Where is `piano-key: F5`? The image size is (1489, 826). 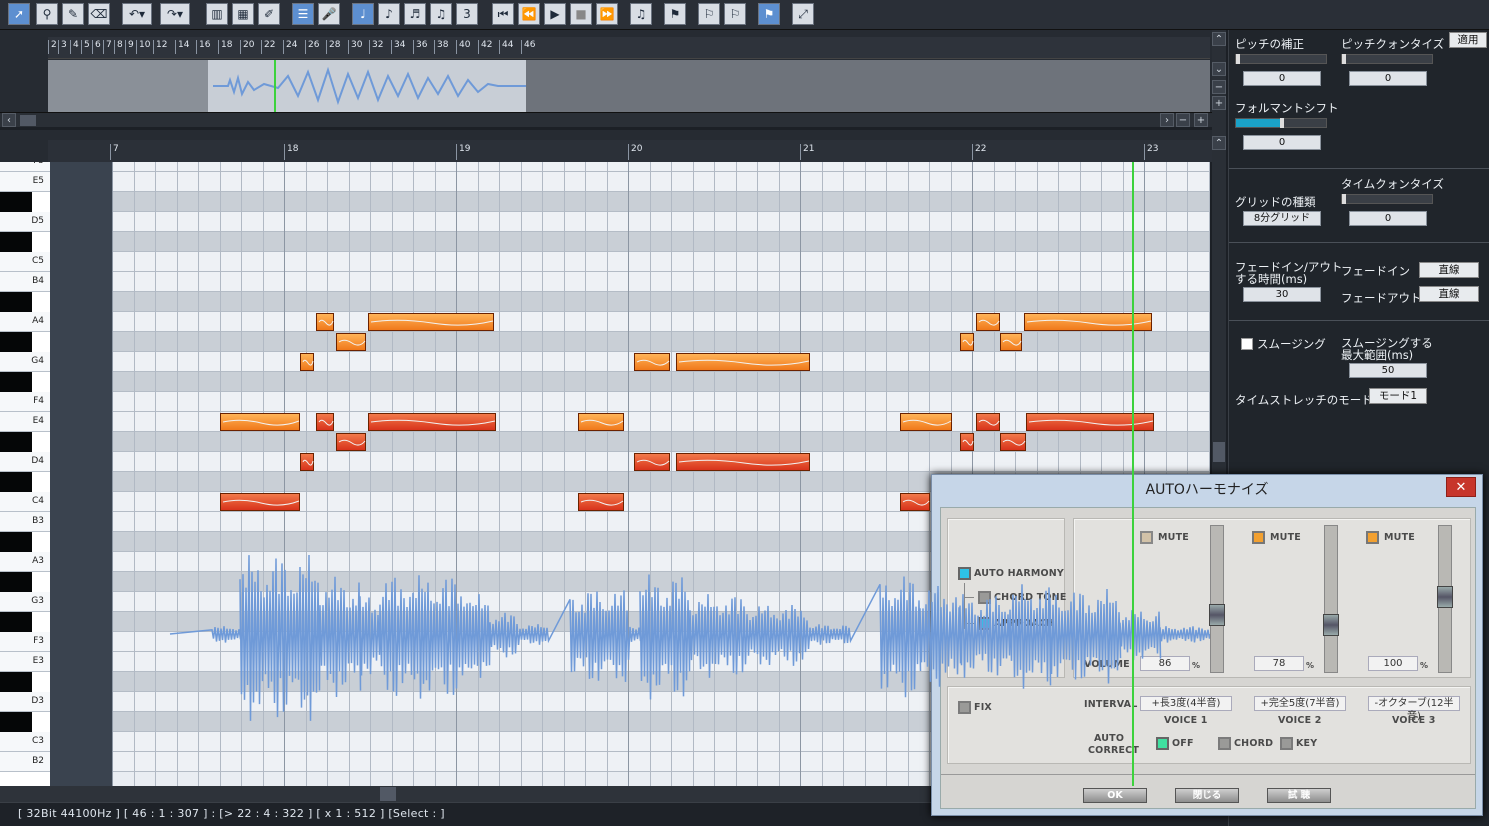
piano-key: F5 is located at coordinates (25, 167).